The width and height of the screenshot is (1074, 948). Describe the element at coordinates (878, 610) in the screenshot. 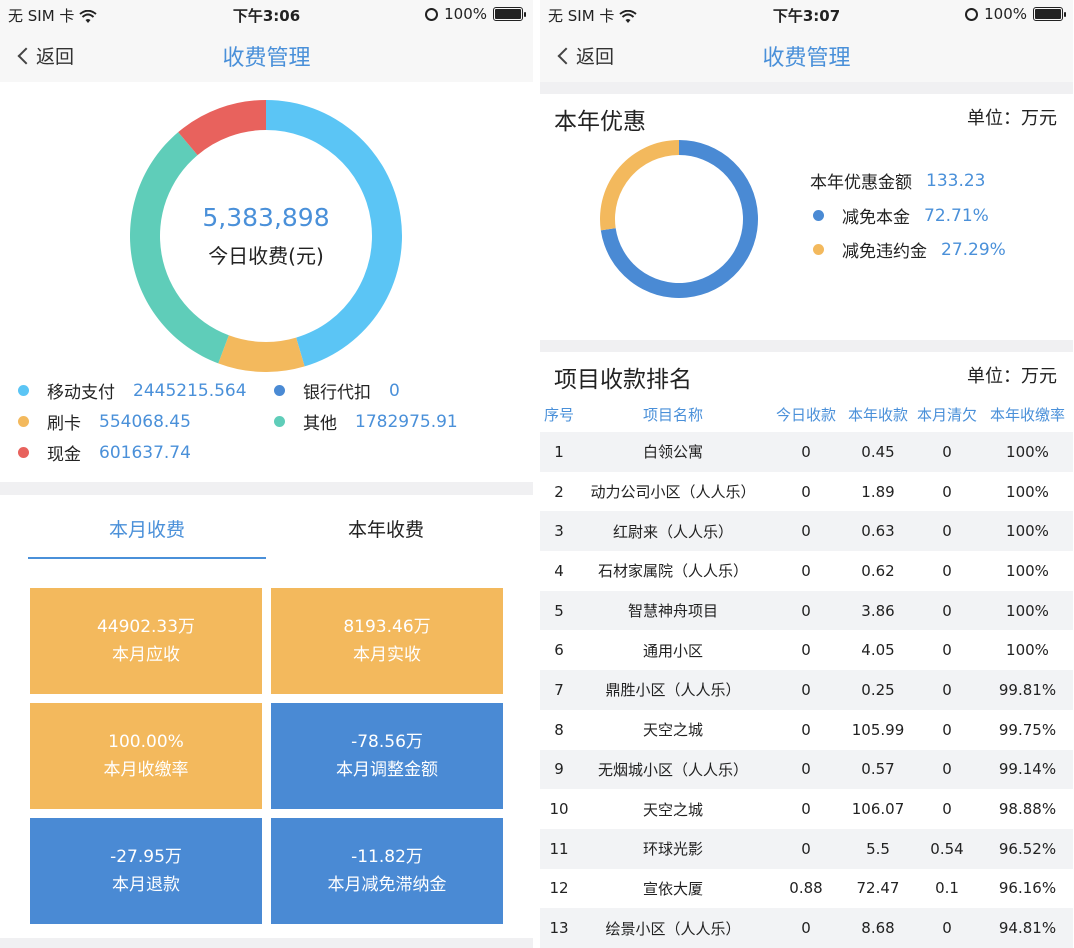

I see `table-cell: 3.86` at that location.